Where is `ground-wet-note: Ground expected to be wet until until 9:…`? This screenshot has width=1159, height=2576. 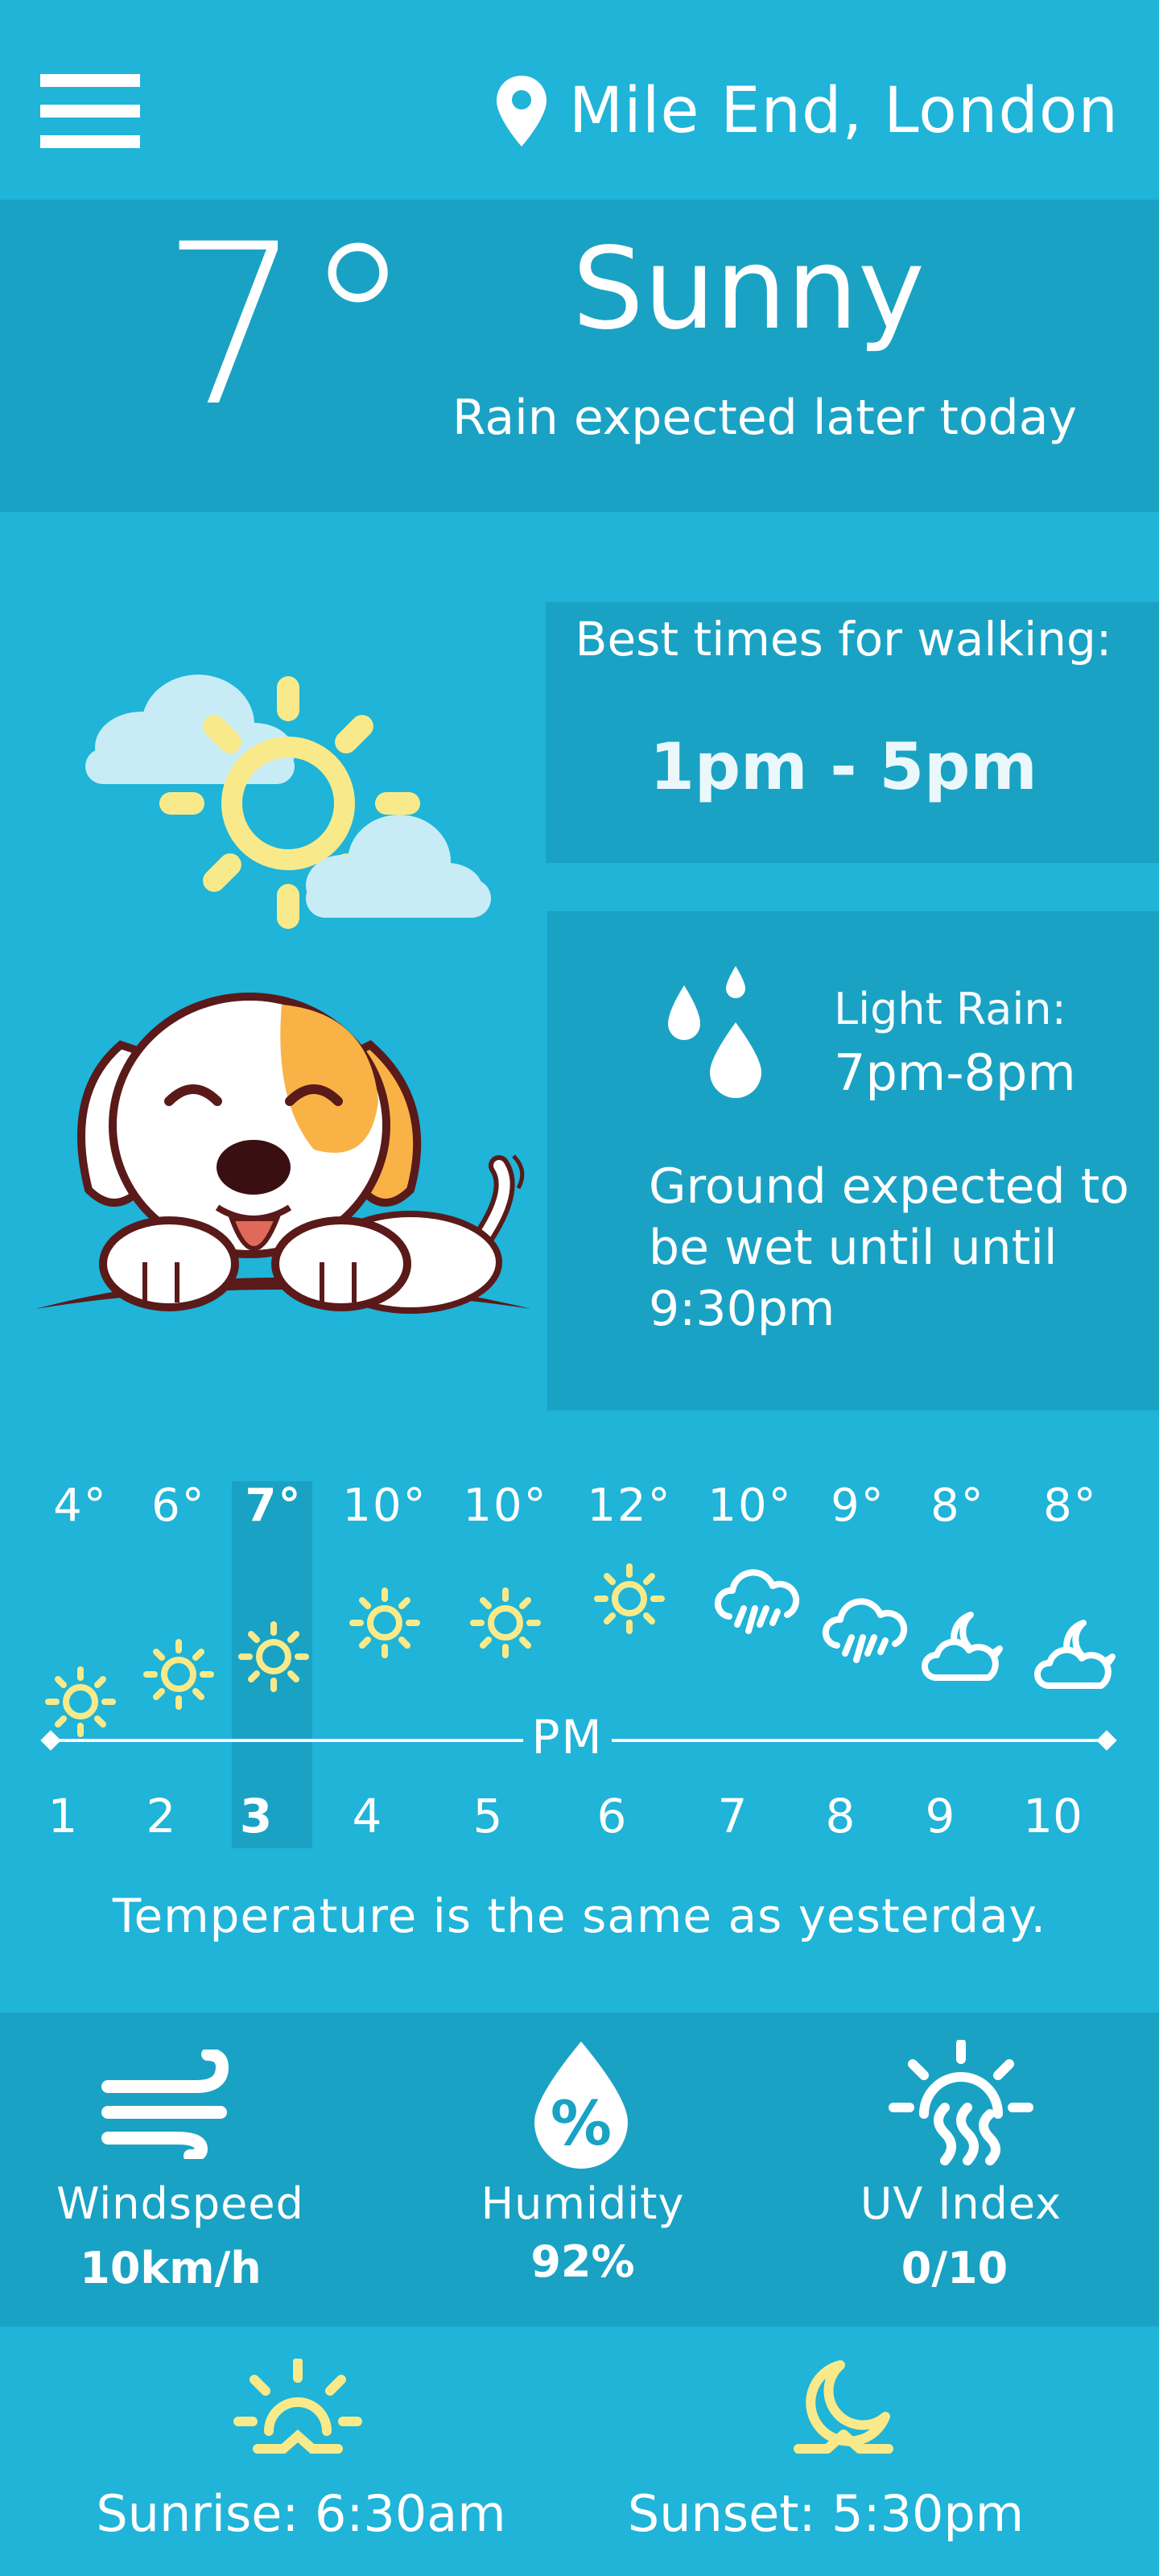
ground-wet-note: Ground expected to be wet until until 9:… is located at coordinates (889, 1247).